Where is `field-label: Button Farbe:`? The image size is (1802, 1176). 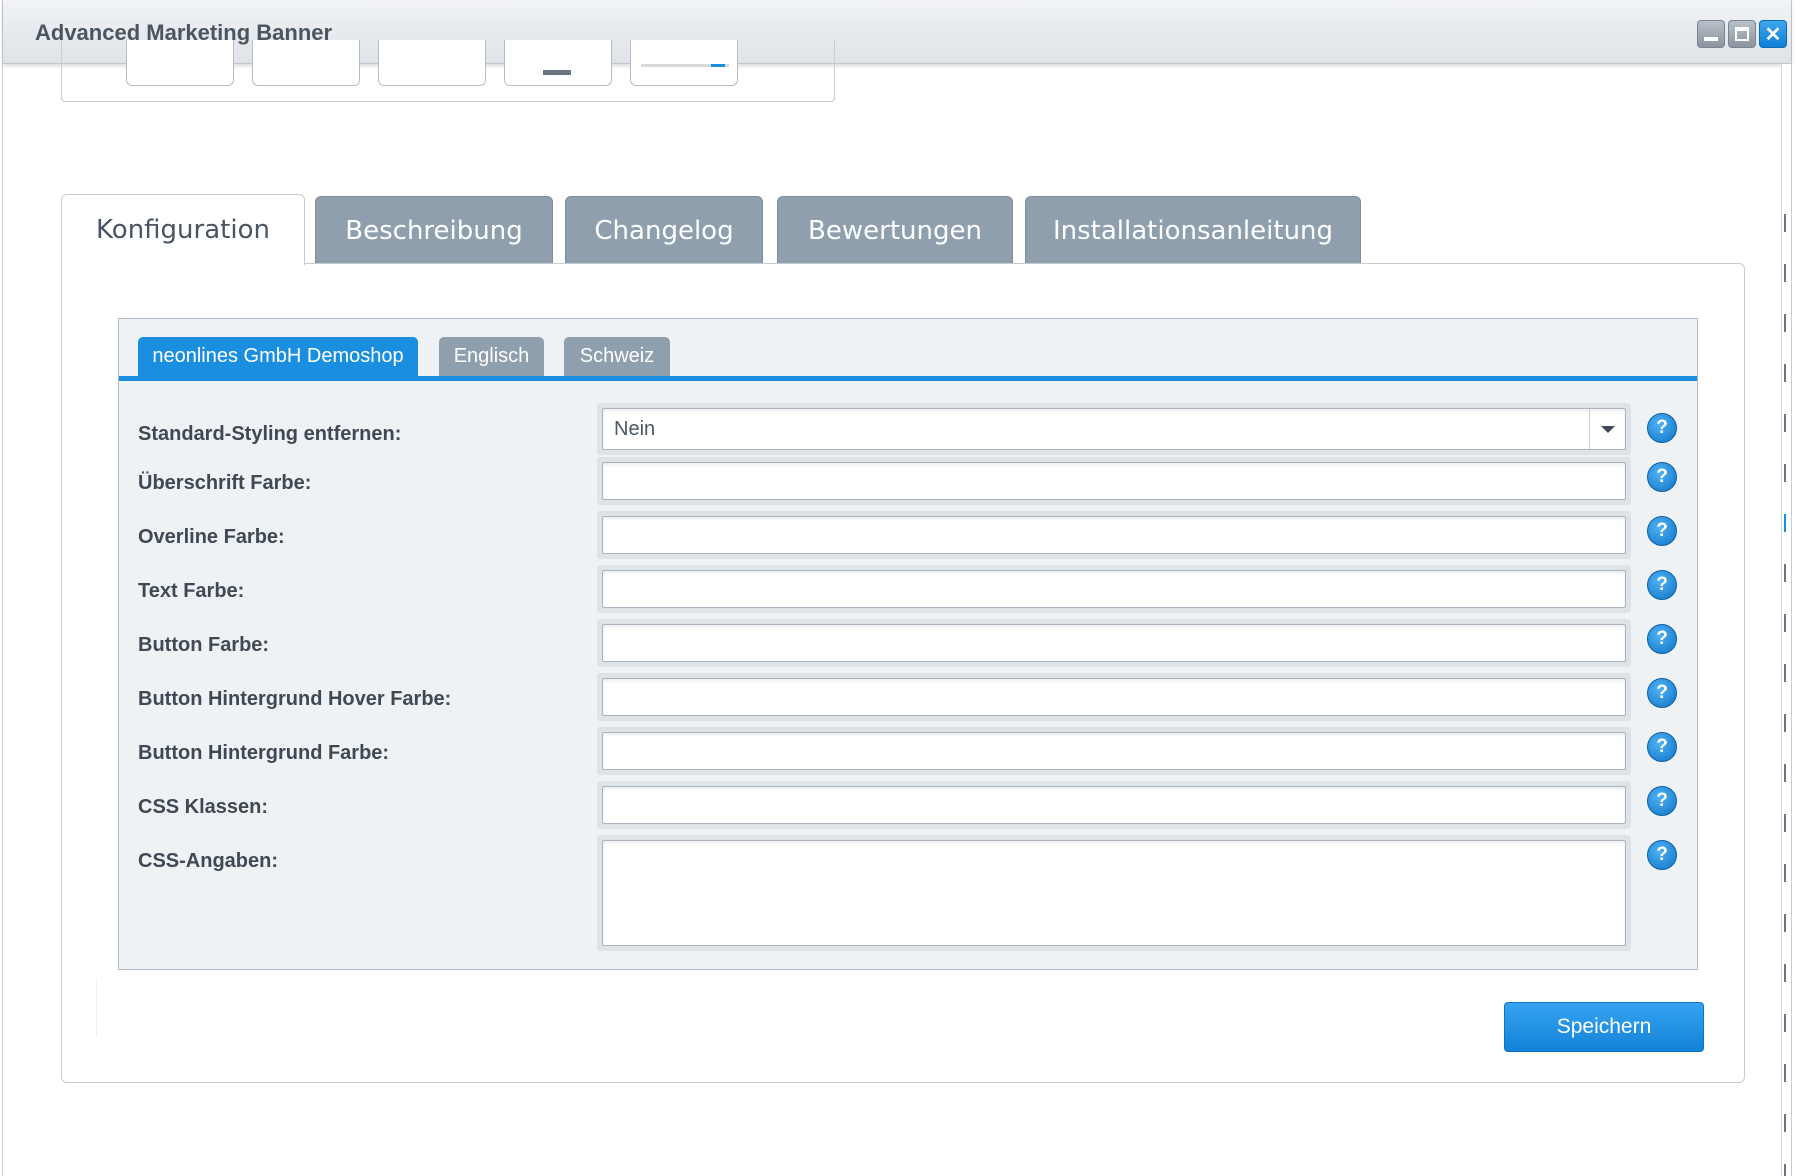
field-label: Button Farbe: is located at coordinates (204, 645).